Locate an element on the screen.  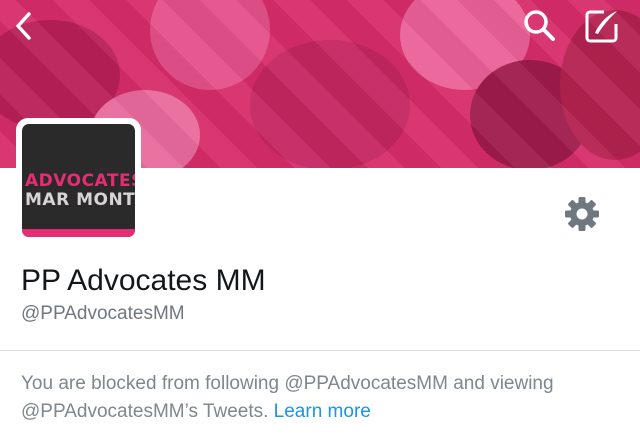
profile-avatar: ADVOCATES MAR MONTE is located at coordinates (78, 180).